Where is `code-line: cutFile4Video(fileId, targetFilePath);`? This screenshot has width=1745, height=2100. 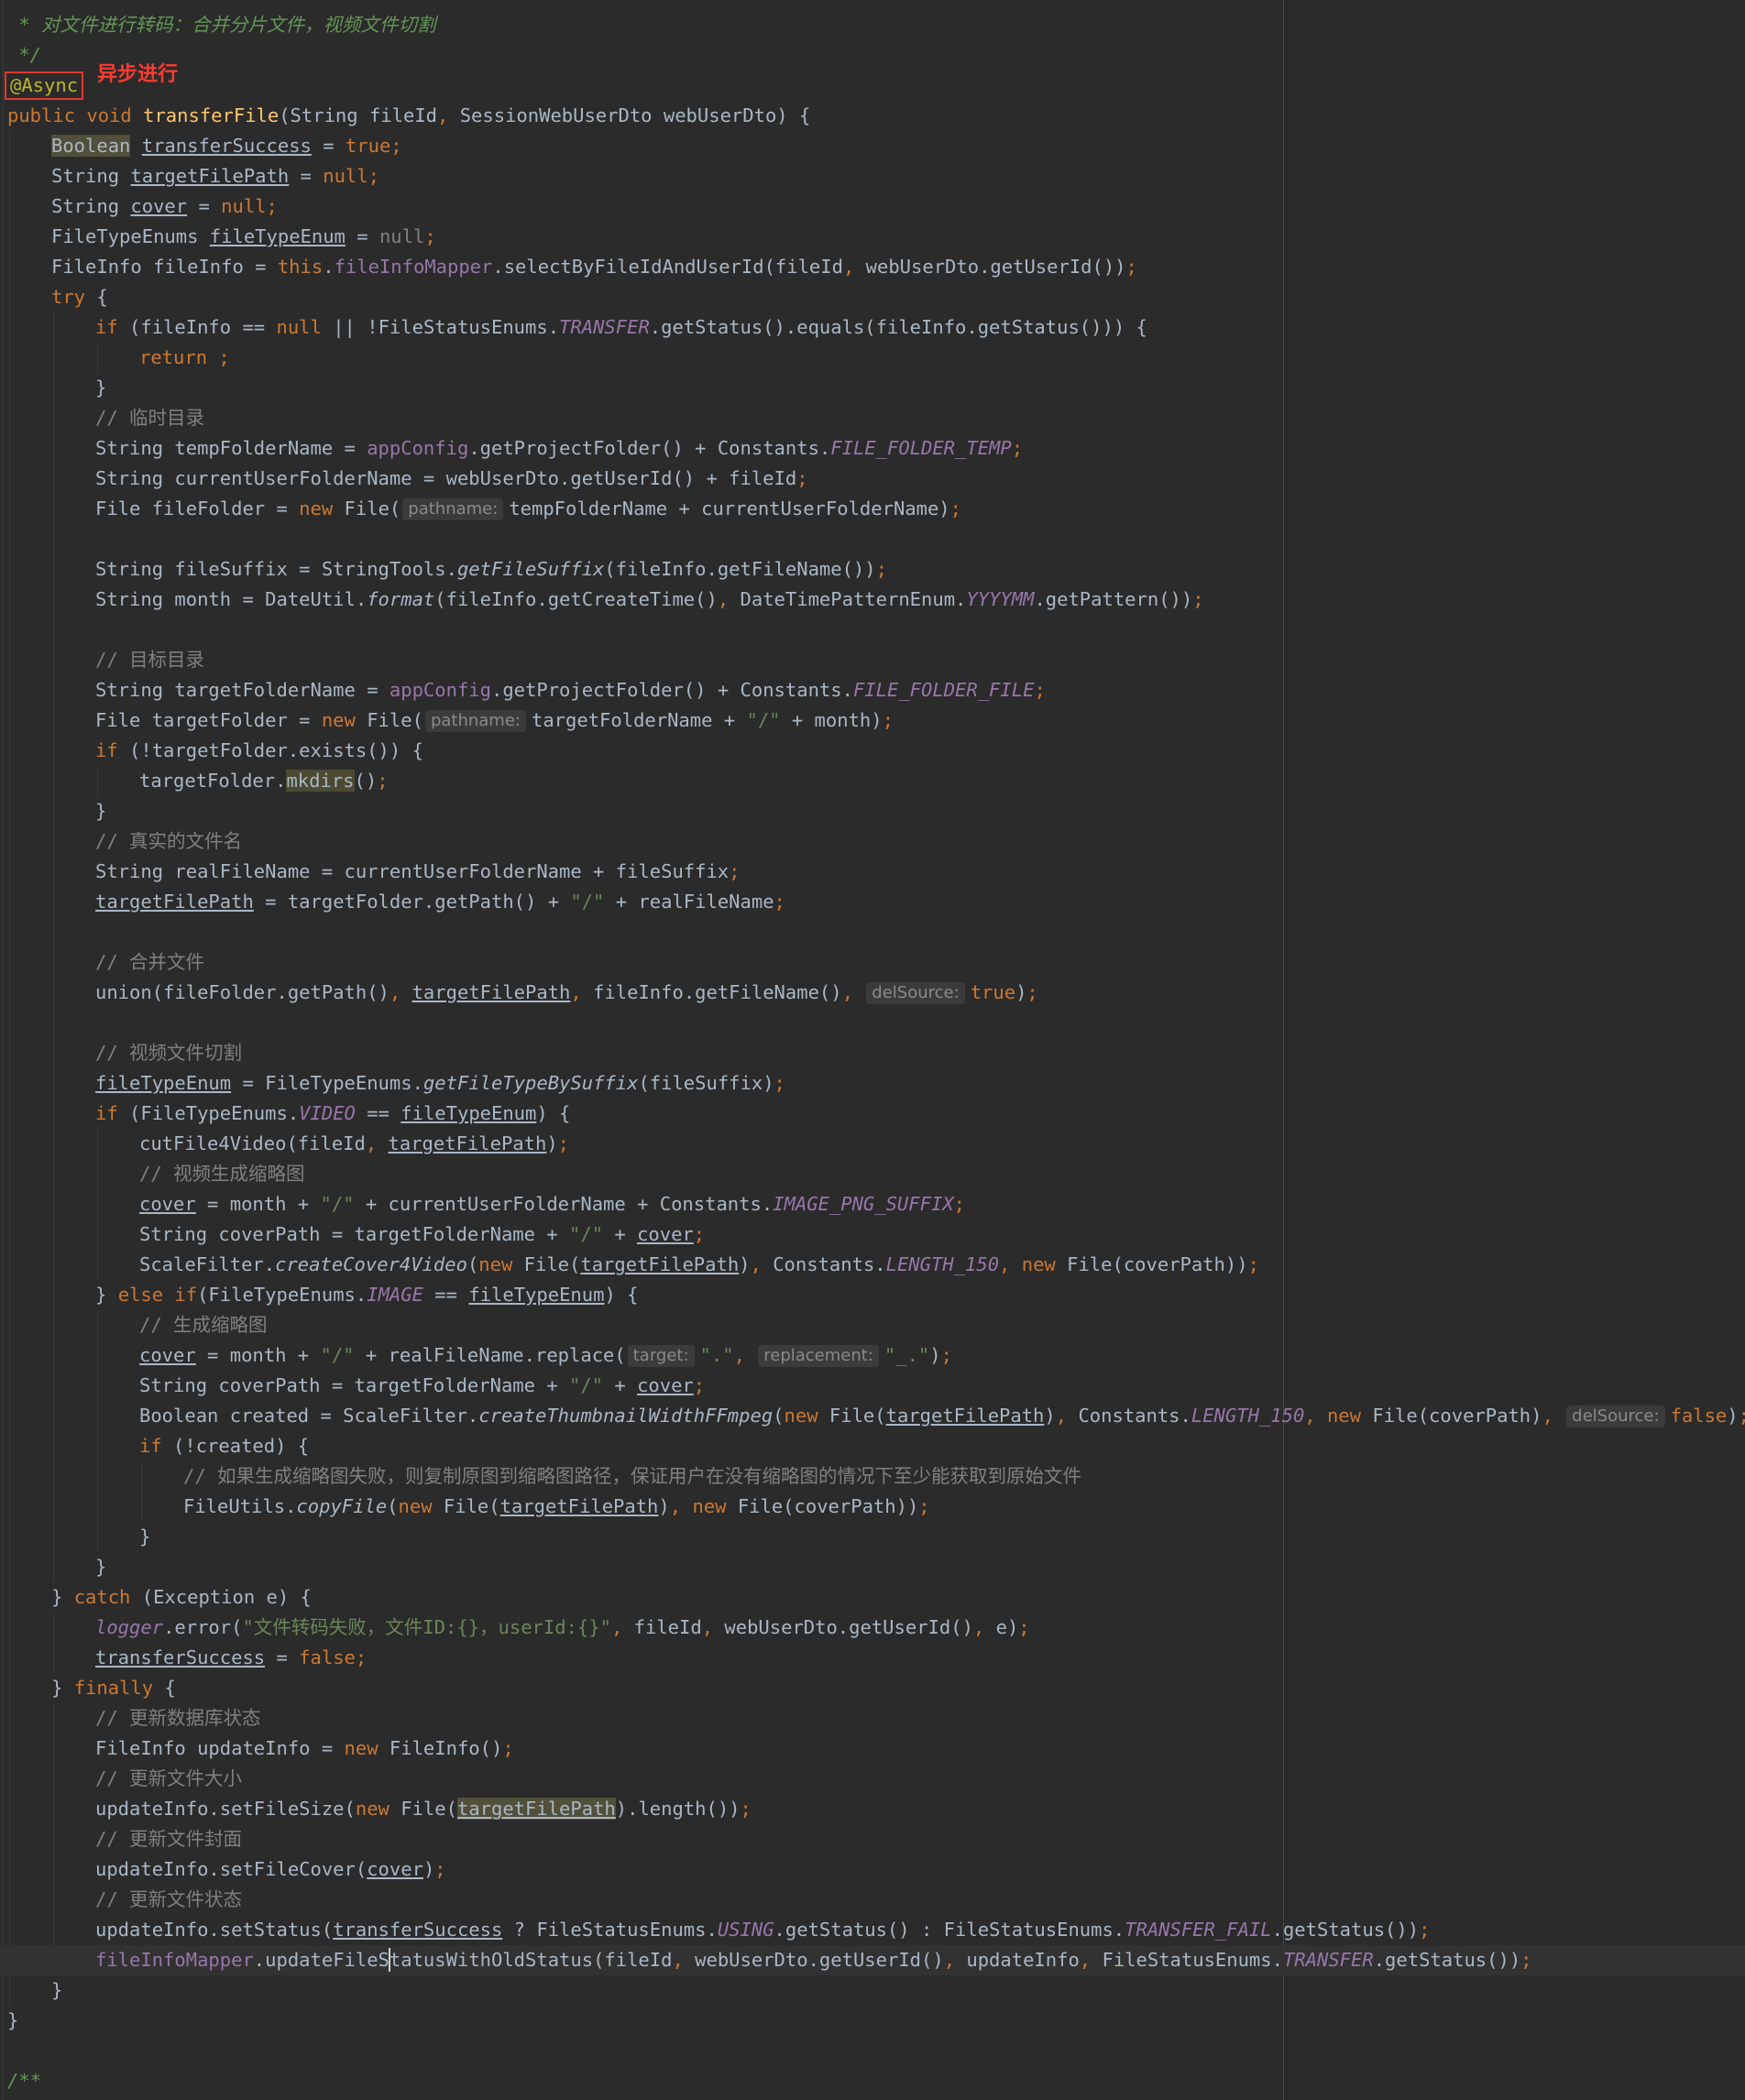
code-line: cutFile4Video(fileId, targetFilePath); is located at coordinates (872, 1144).